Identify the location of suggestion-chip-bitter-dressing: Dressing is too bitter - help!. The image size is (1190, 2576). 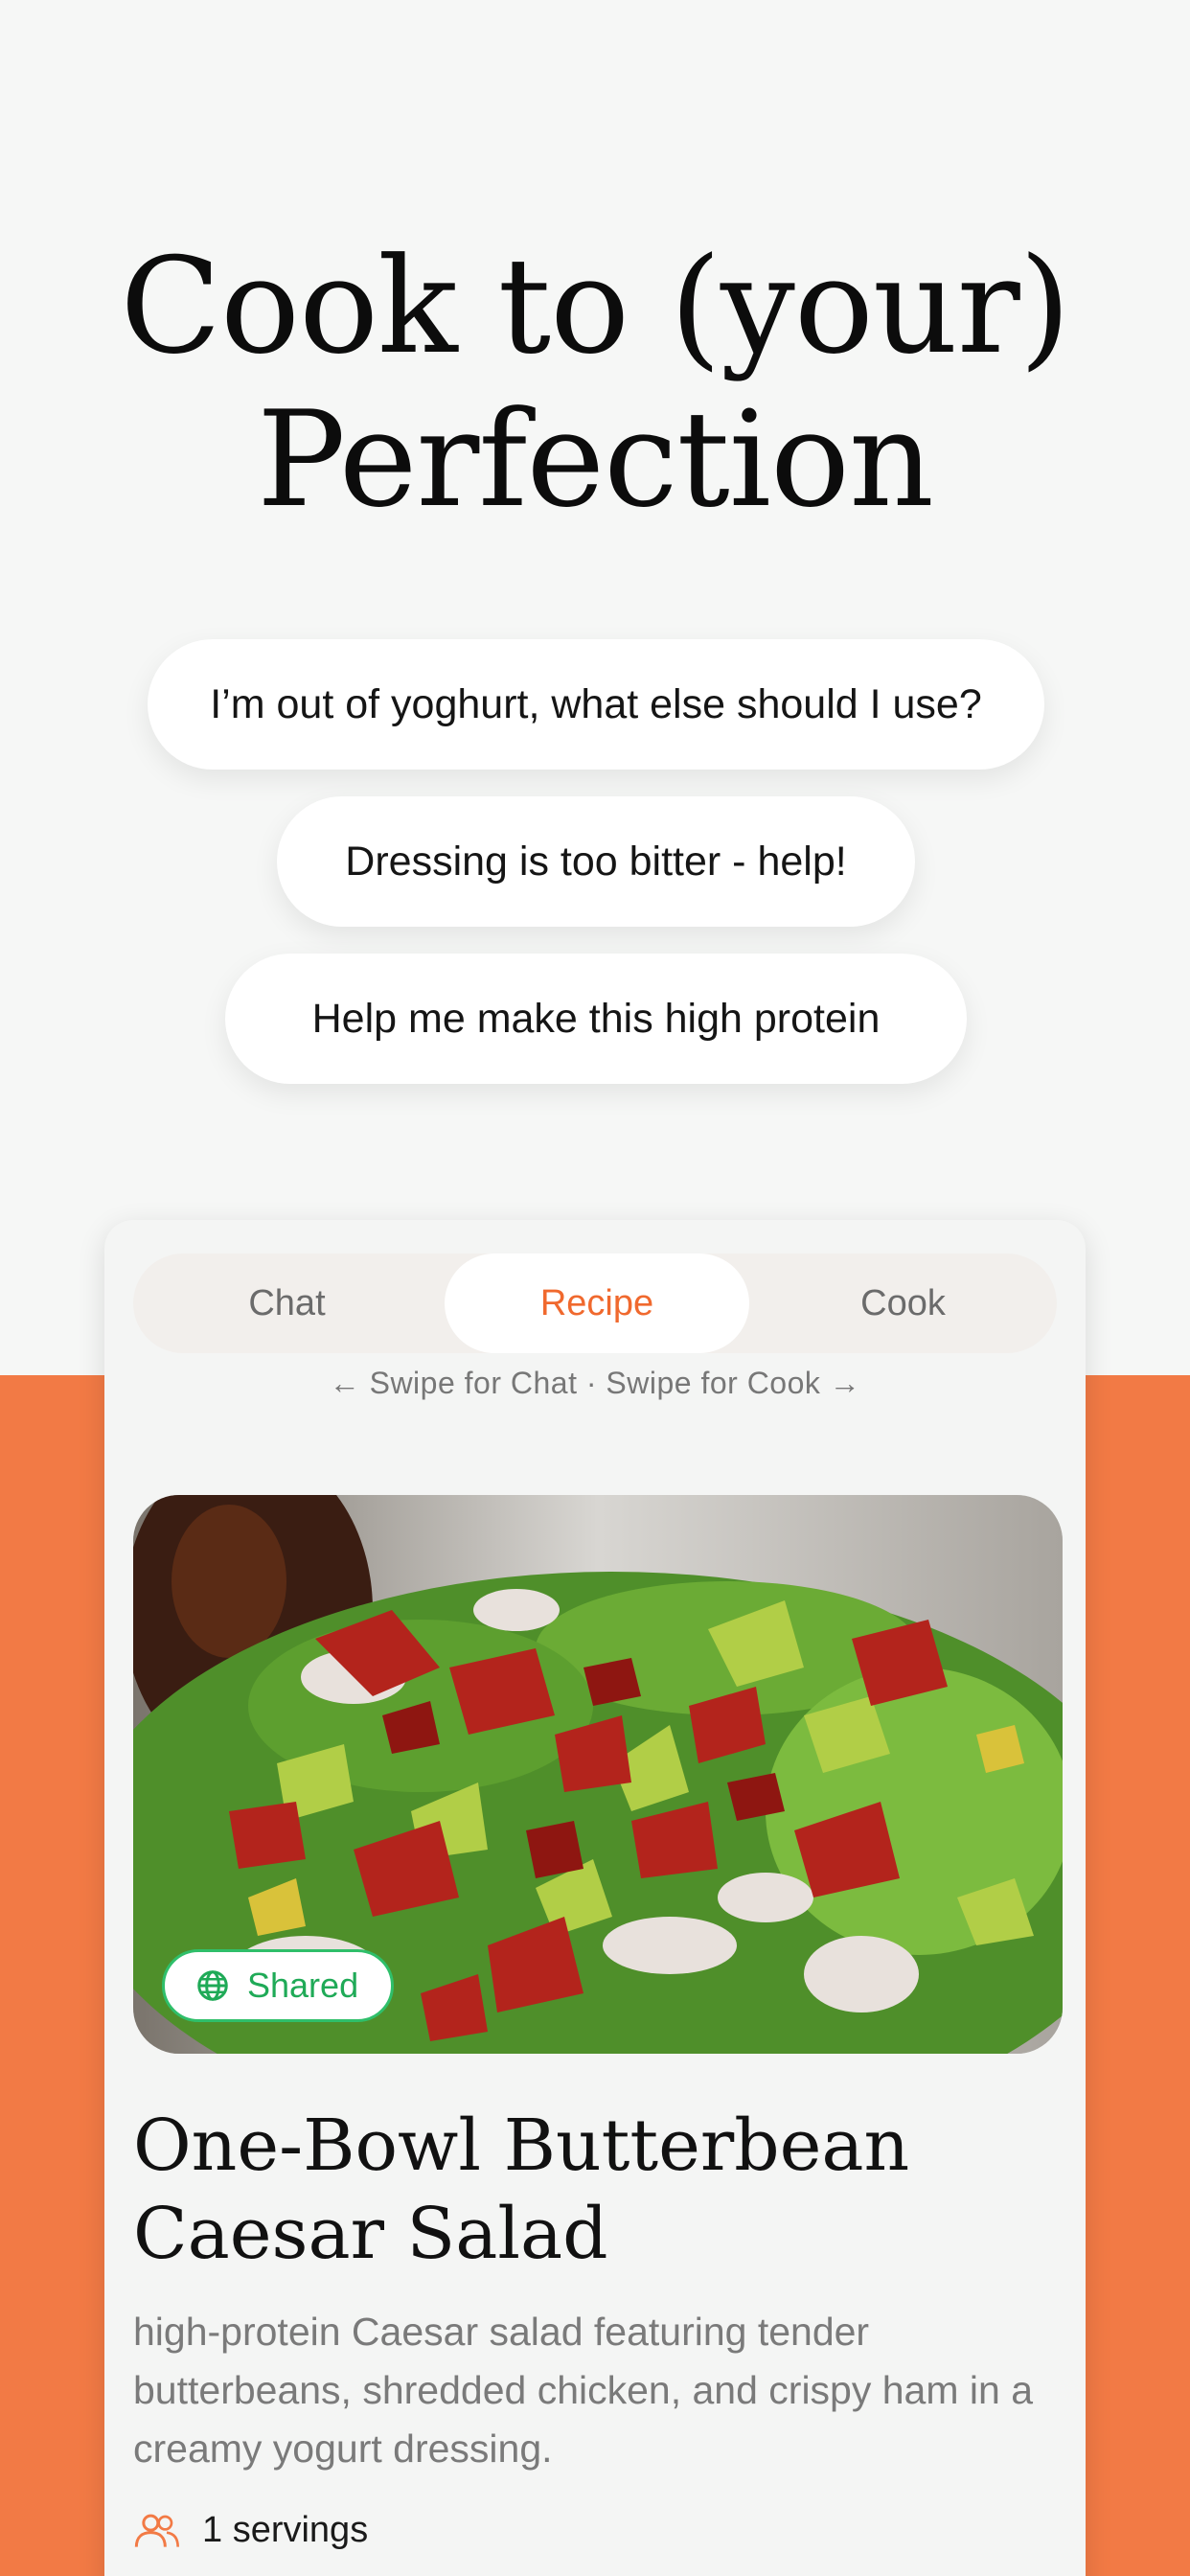
(596, 861).